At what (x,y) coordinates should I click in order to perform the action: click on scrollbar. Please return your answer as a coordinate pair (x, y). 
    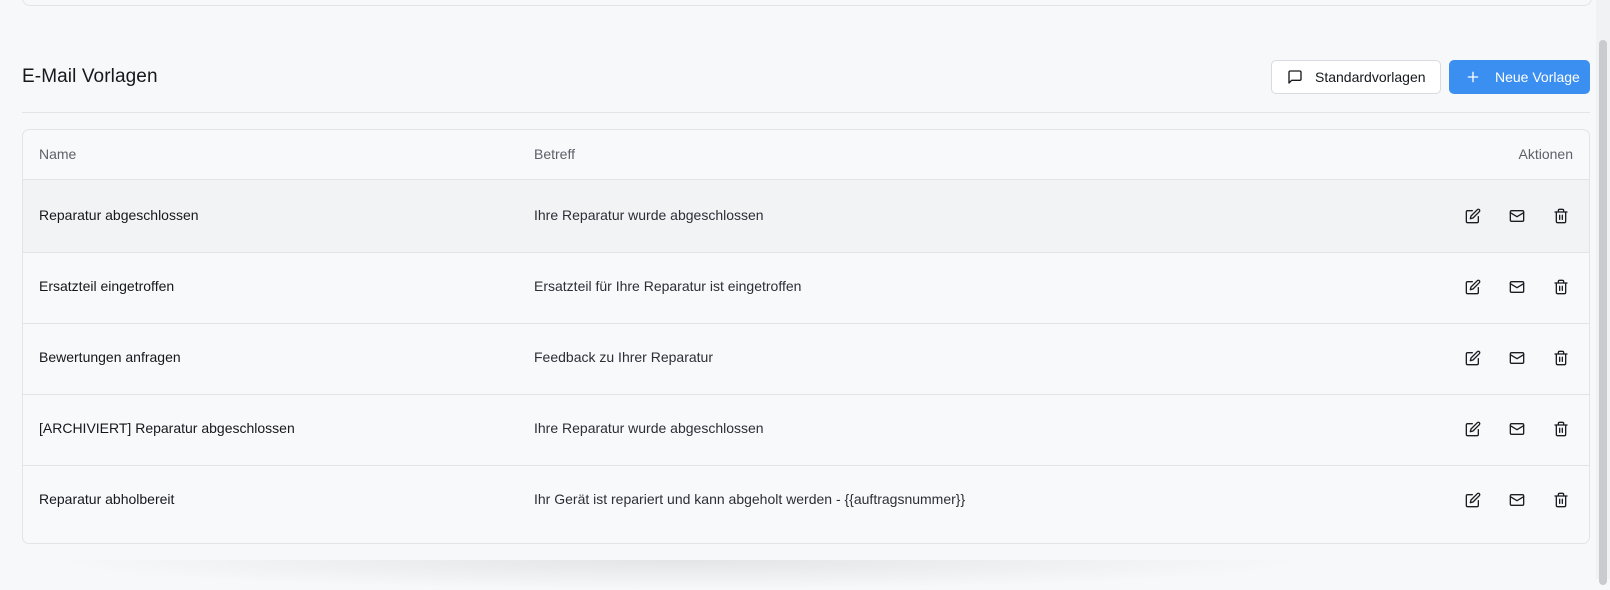
    Looking at the image, I should click on (1603, 292).